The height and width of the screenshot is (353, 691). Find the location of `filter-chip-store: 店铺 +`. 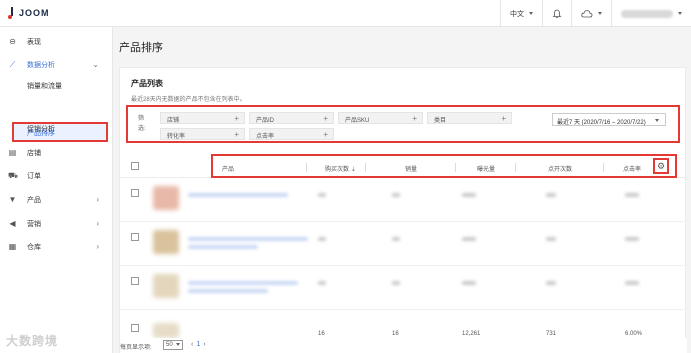

filter-chip-store: 店铺 + is located at coordinates (202, 118).